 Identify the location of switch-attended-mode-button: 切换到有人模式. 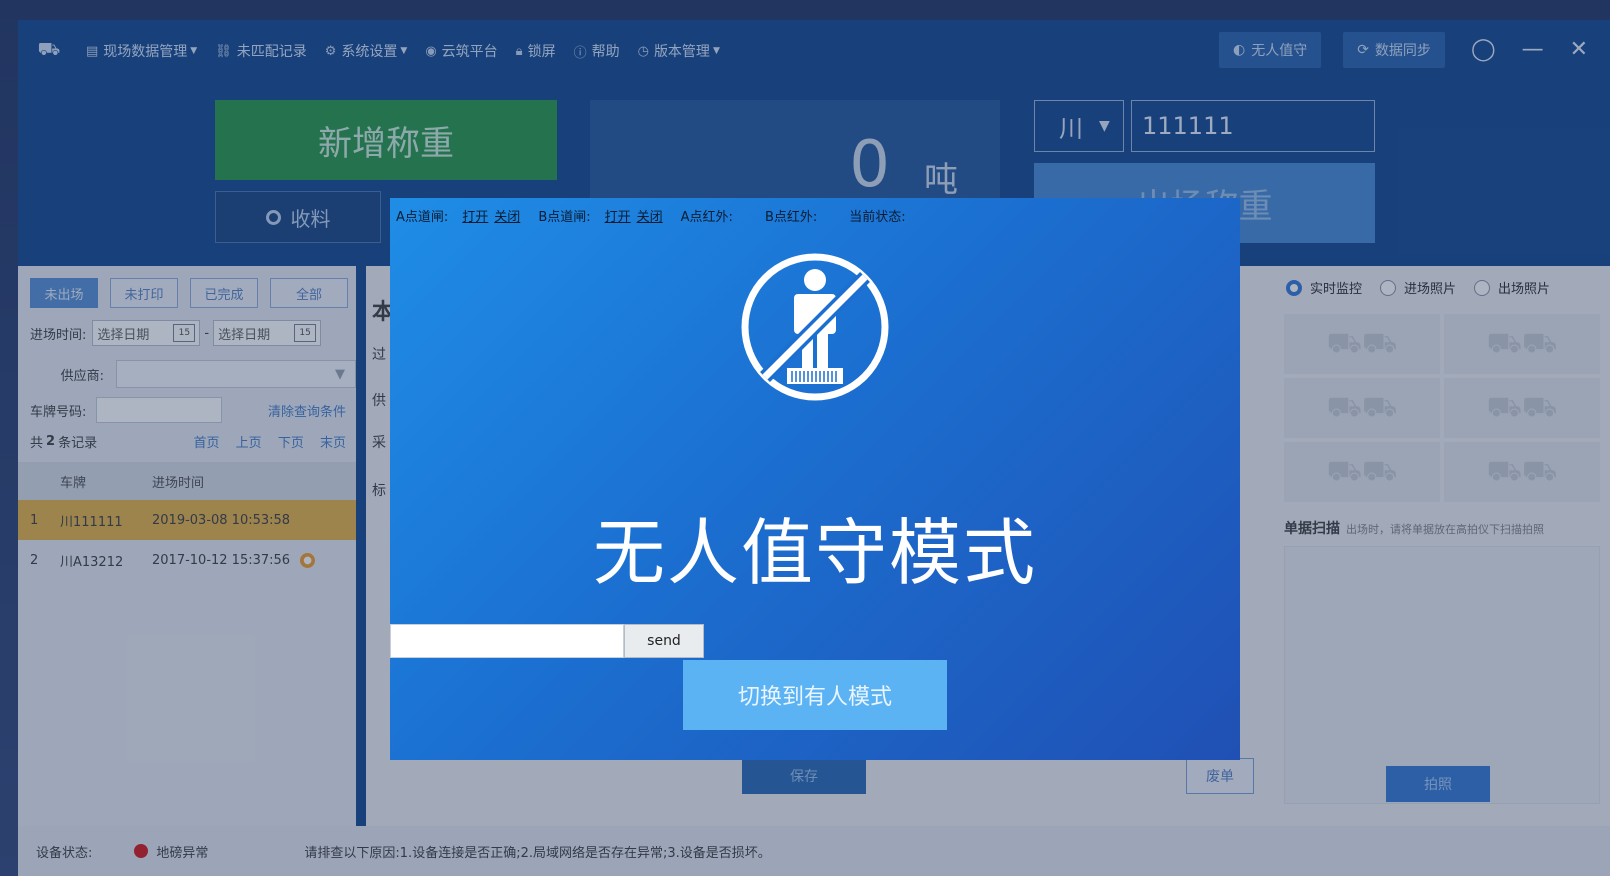
(815, 695).